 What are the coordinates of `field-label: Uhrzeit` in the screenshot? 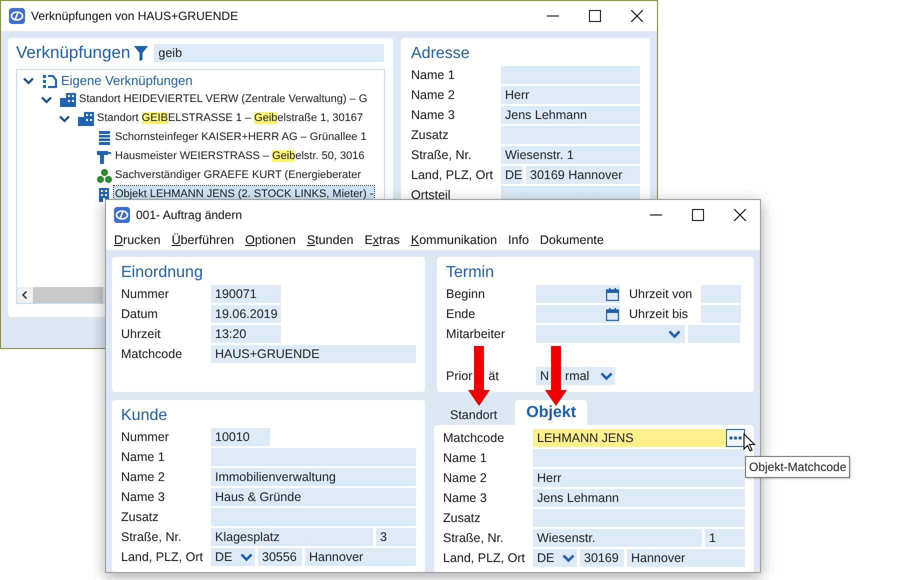 It's located at (141, 334).